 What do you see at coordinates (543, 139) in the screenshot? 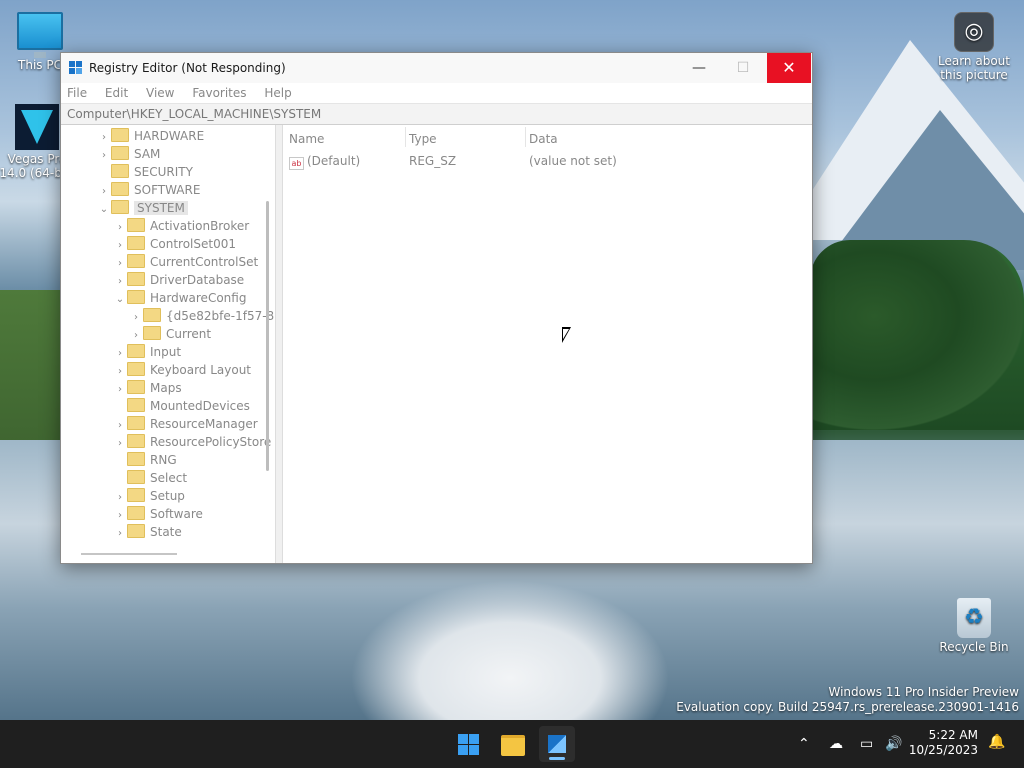
I see `column-header-data: Data` at bounding box center [543, 139].